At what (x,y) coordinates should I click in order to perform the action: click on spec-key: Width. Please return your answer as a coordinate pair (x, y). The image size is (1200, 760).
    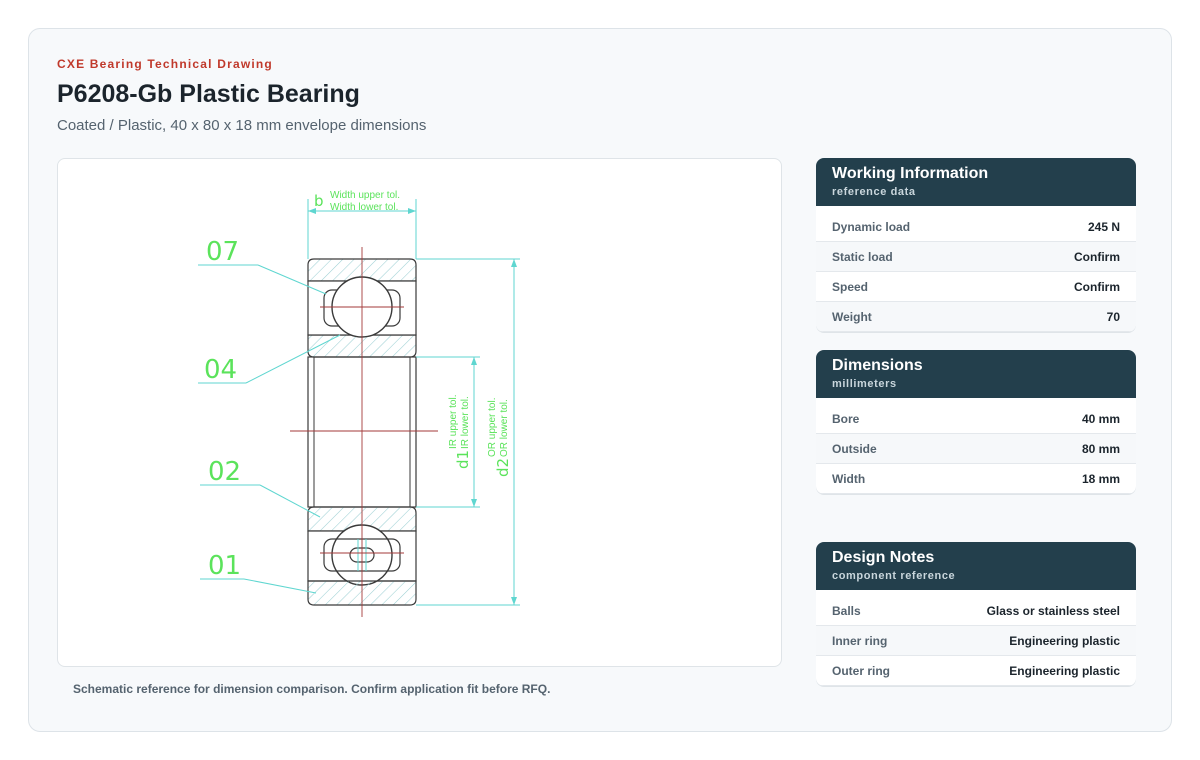
    Looking at the image, I should click on (849, 478).